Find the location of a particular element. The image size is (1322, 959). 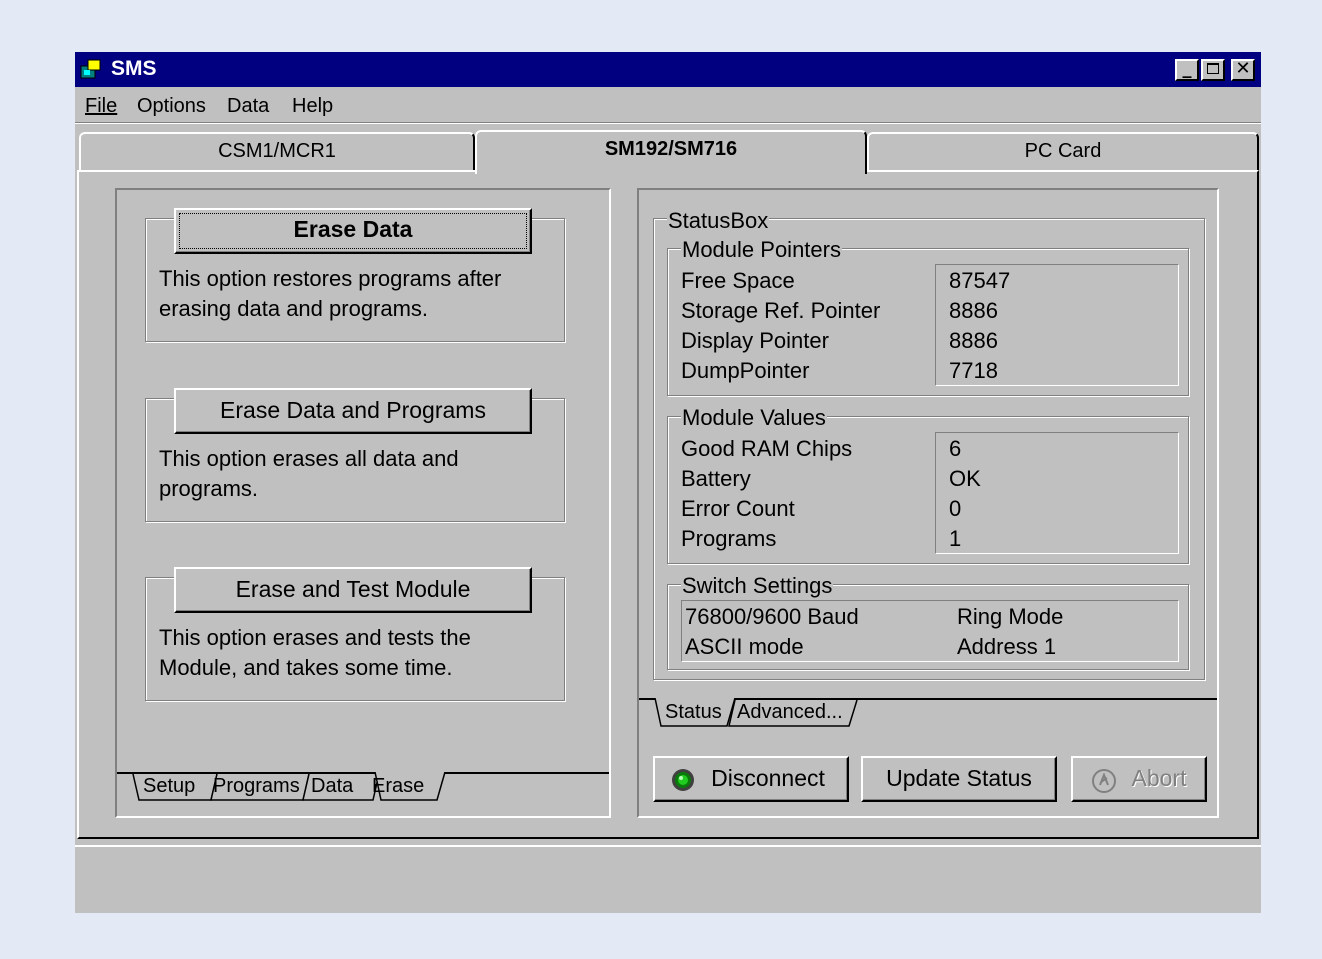

error-count-label: Error Count is located at coordinates (738, 508).